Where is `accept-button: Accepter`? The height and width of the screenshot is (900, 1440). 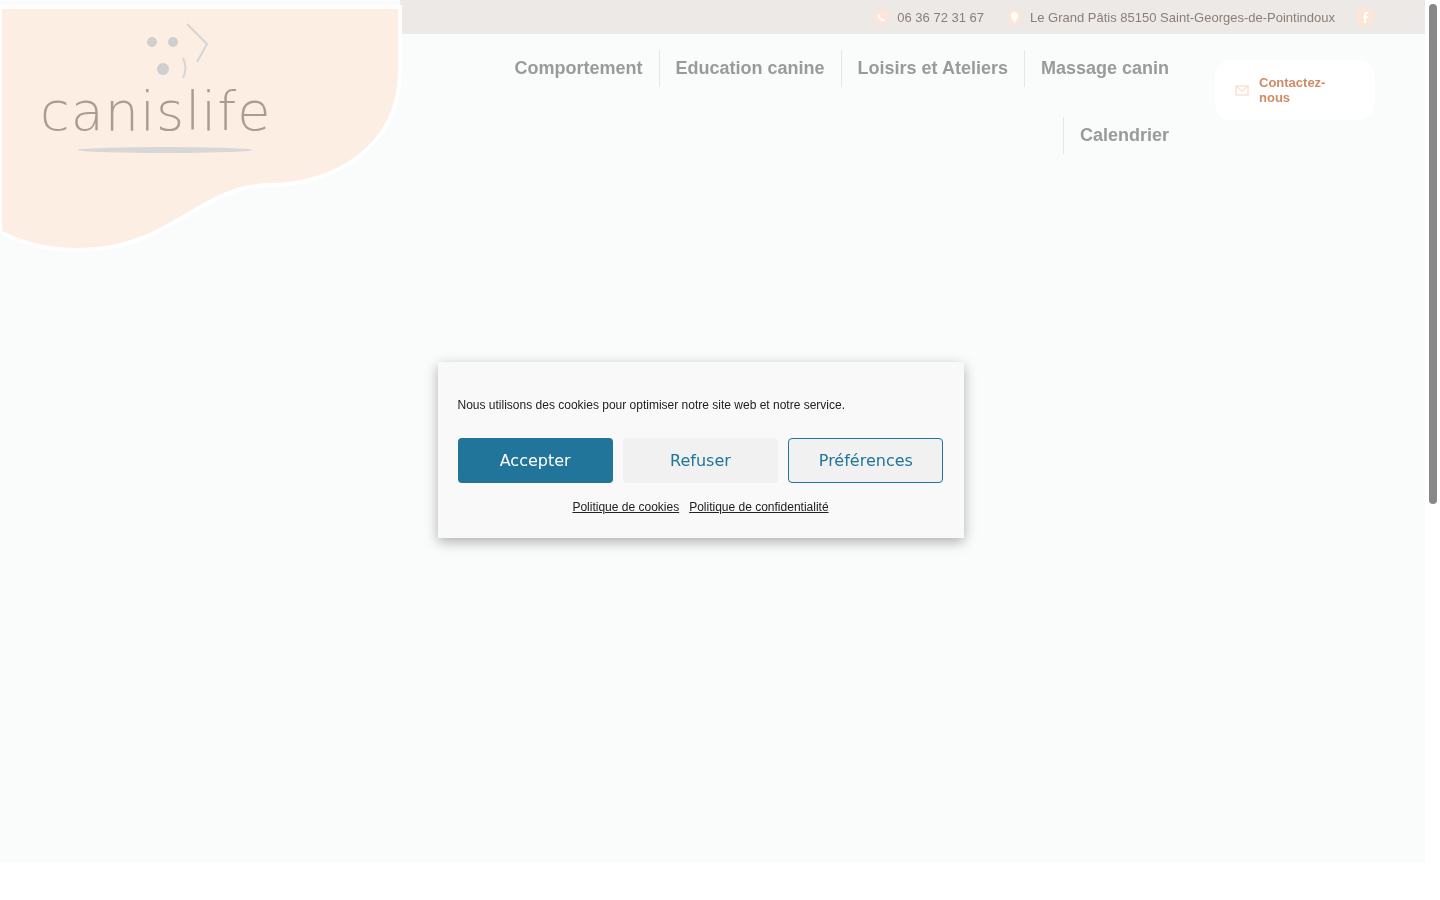 accept-button: Accepter is located at coordinates (535, 460).